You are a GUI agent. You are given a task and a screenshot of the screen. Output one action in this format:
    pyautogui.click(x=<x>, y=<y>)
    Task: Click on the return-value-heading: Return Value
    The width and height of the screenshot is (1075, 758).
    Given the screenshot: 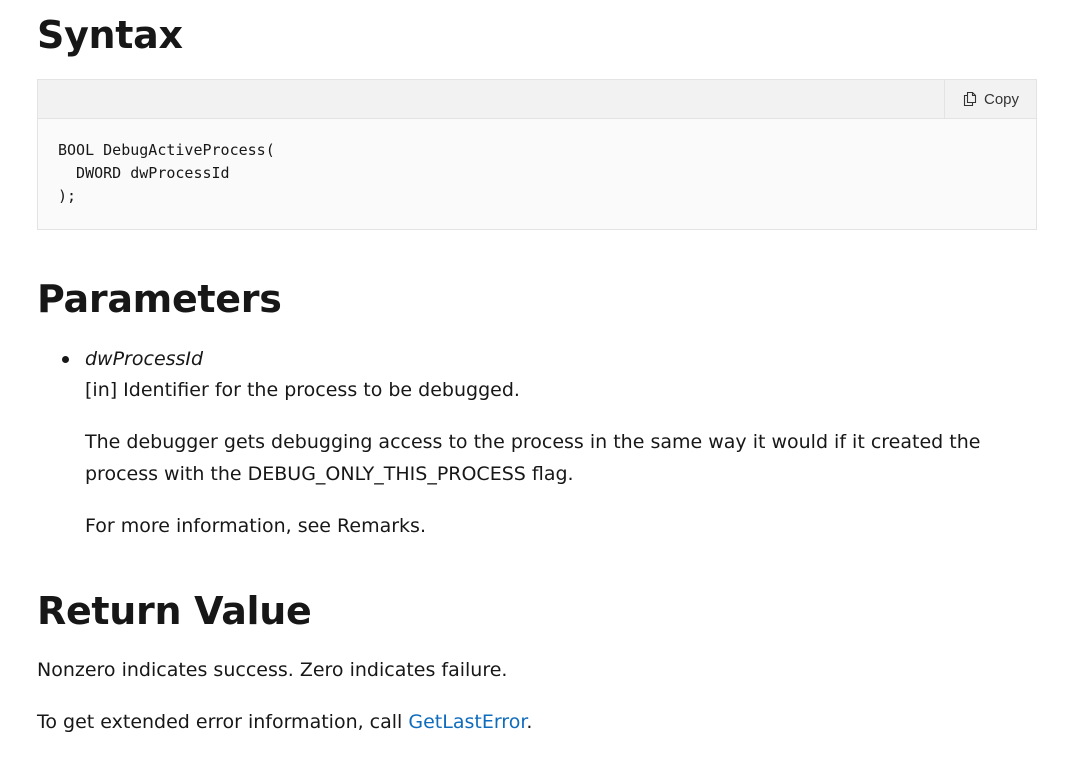 What is the action you would take?
    pyautogui.click(x=174, y=611)
    